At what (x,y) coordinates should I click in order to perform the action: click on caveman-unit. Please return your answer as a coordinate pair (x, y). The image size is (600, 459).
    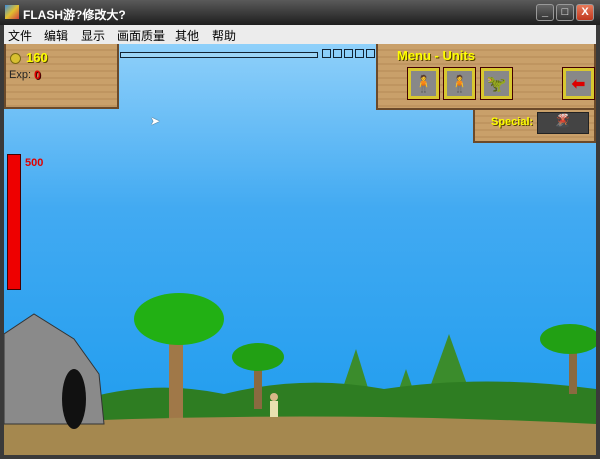
    Looking at the image, I should click on (274, 405).